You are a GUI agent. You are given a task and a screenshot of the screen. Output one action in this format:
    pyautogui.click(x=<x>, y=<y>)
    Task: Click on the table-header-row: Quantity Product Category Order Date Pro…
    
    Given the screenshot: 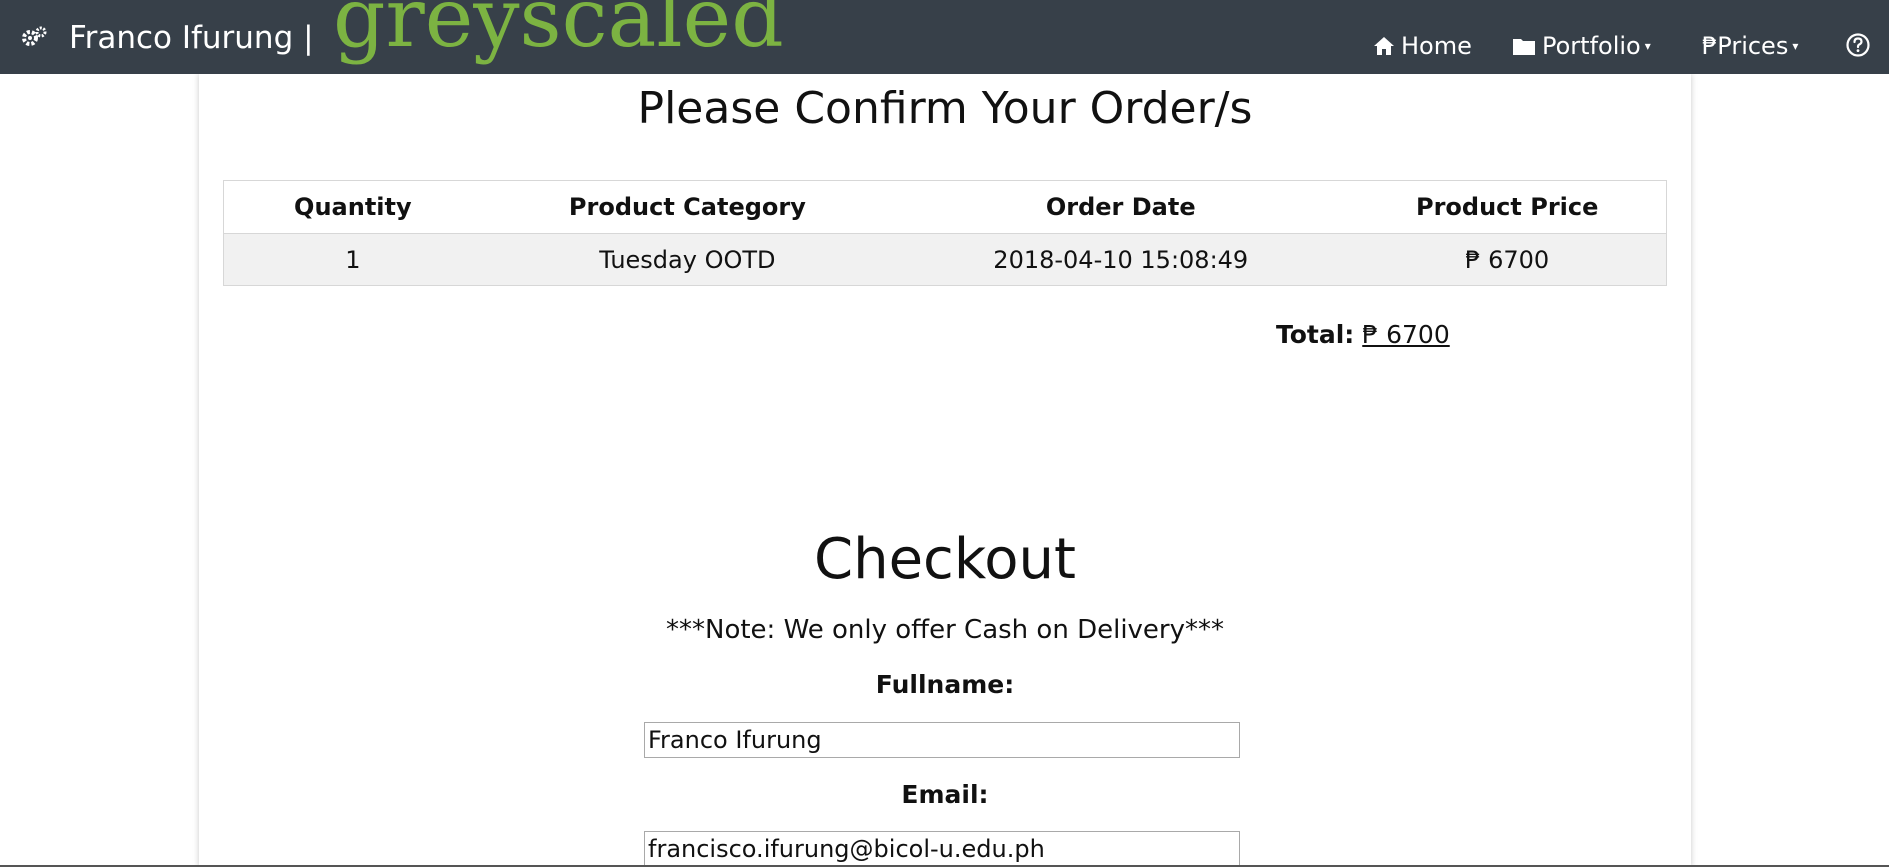 What is the action you would take?
    pyautogui.click(x=945, y=207)
    